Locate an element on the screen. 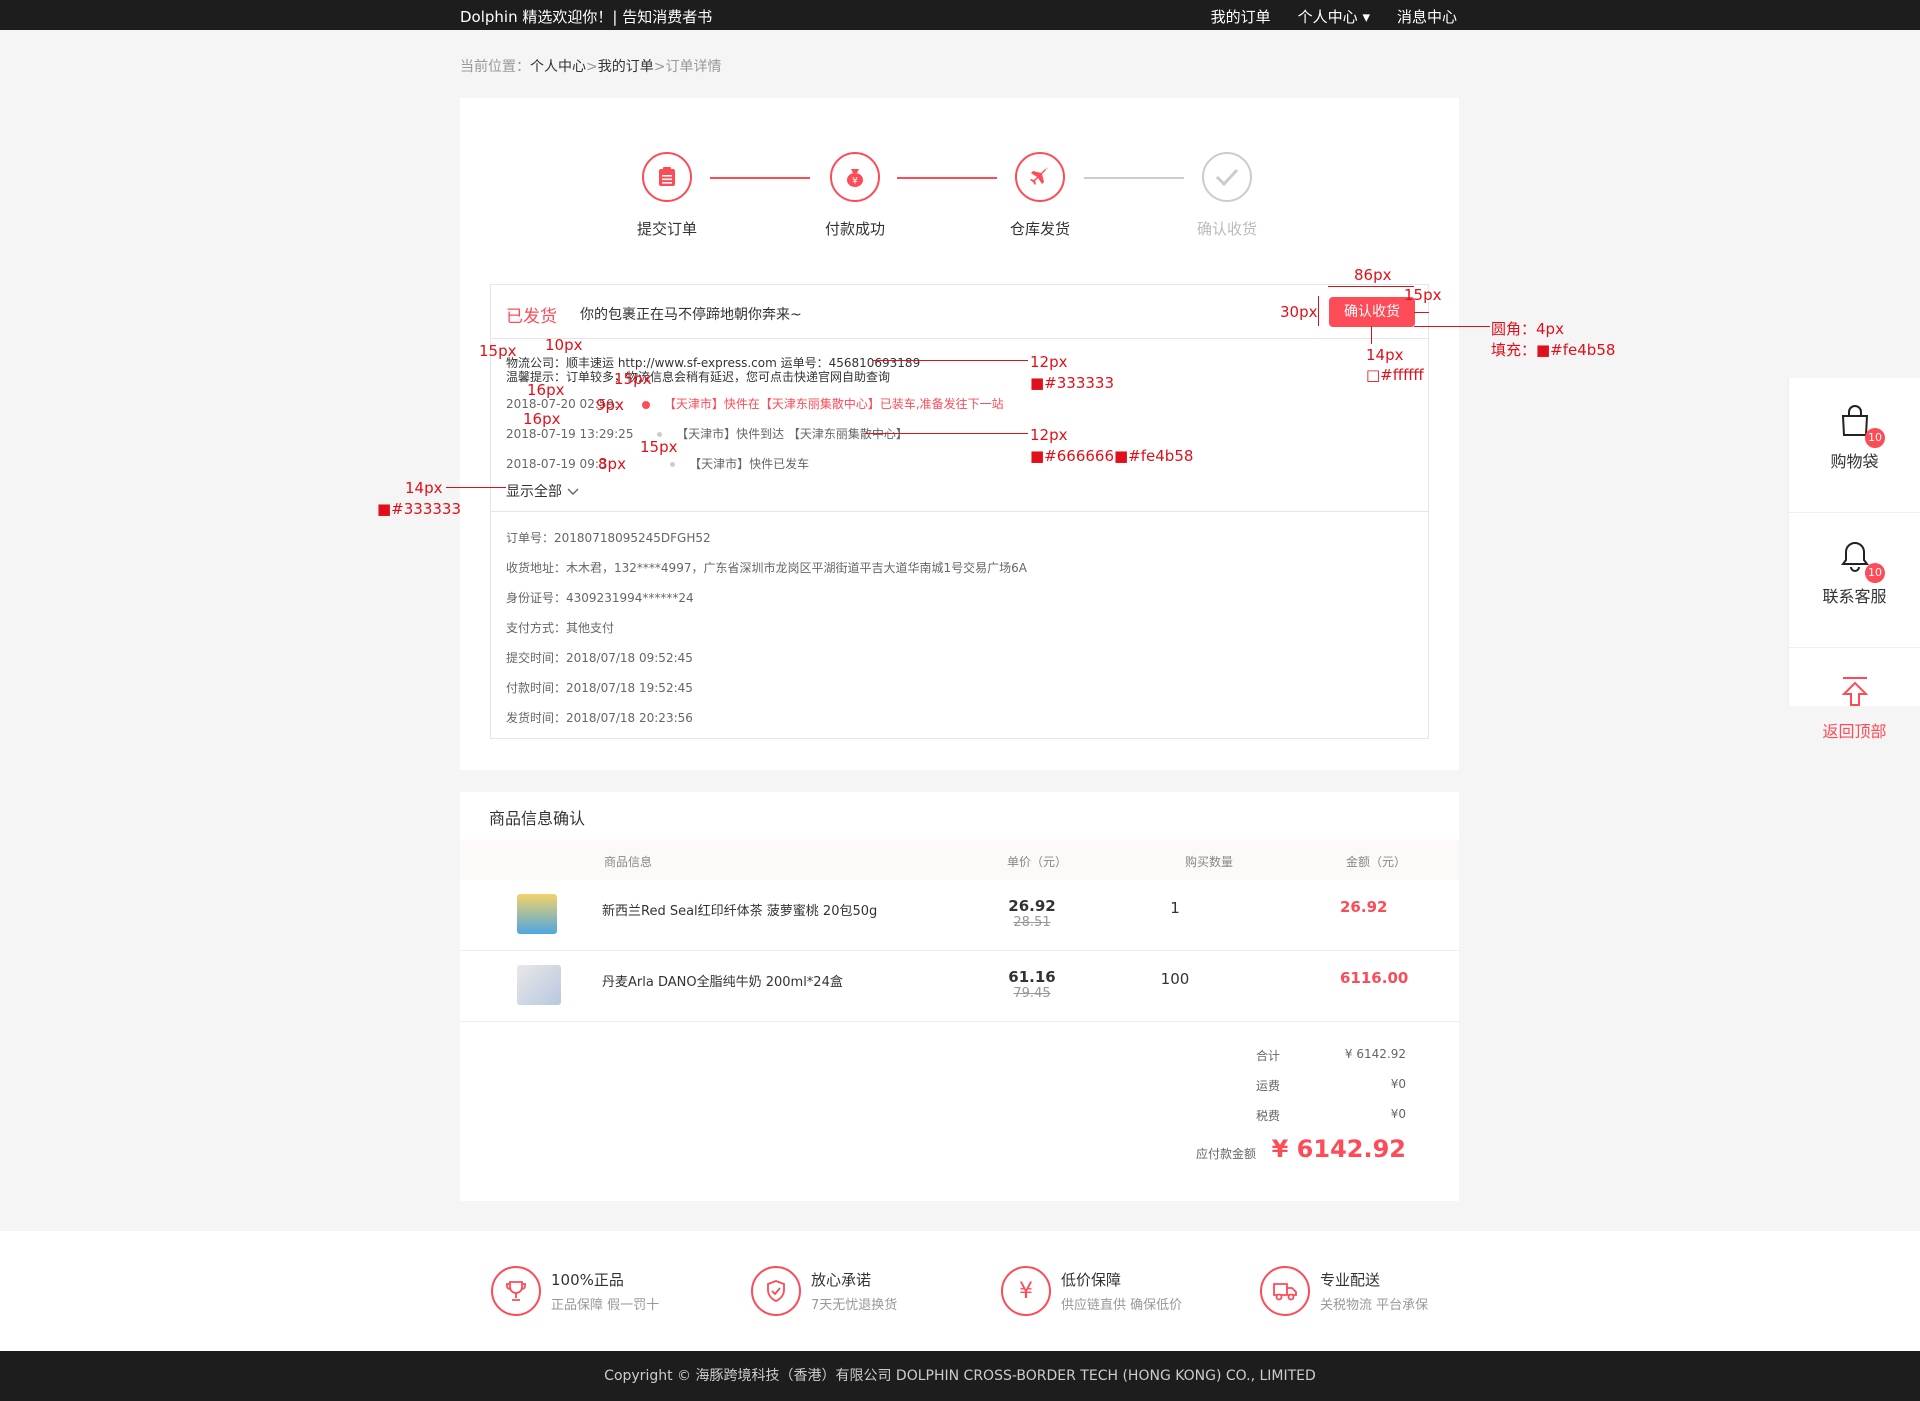  product-qty: 100 is located at coordinates (1175, 979).